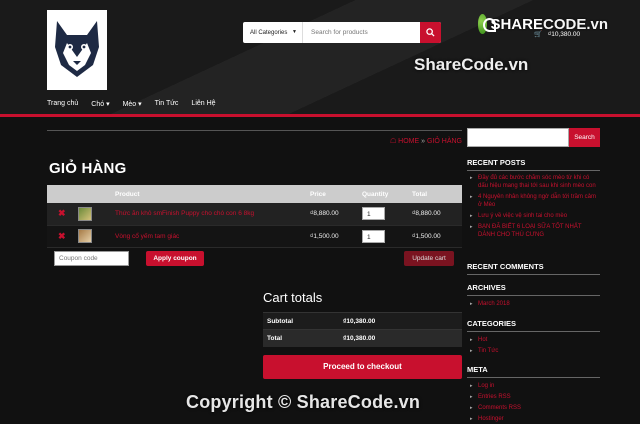  What do you see at coordinates (533, 268) in the screenshot?
I see `recent-comments-title: RECENT COMMENTS` at bounding box center [533, 268].